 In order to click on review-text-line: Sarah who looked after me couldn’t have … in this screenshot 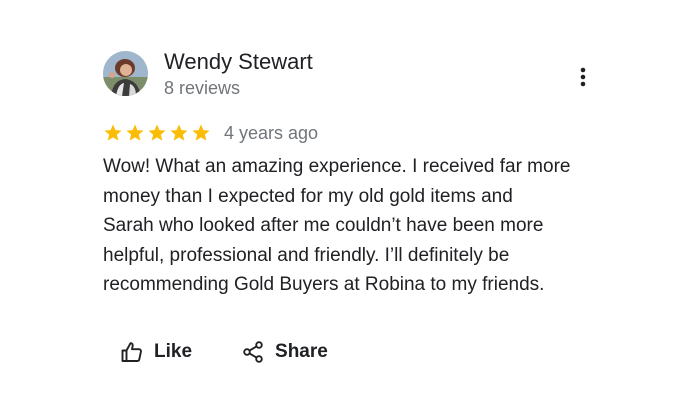, I will do `click(323, 225)`.